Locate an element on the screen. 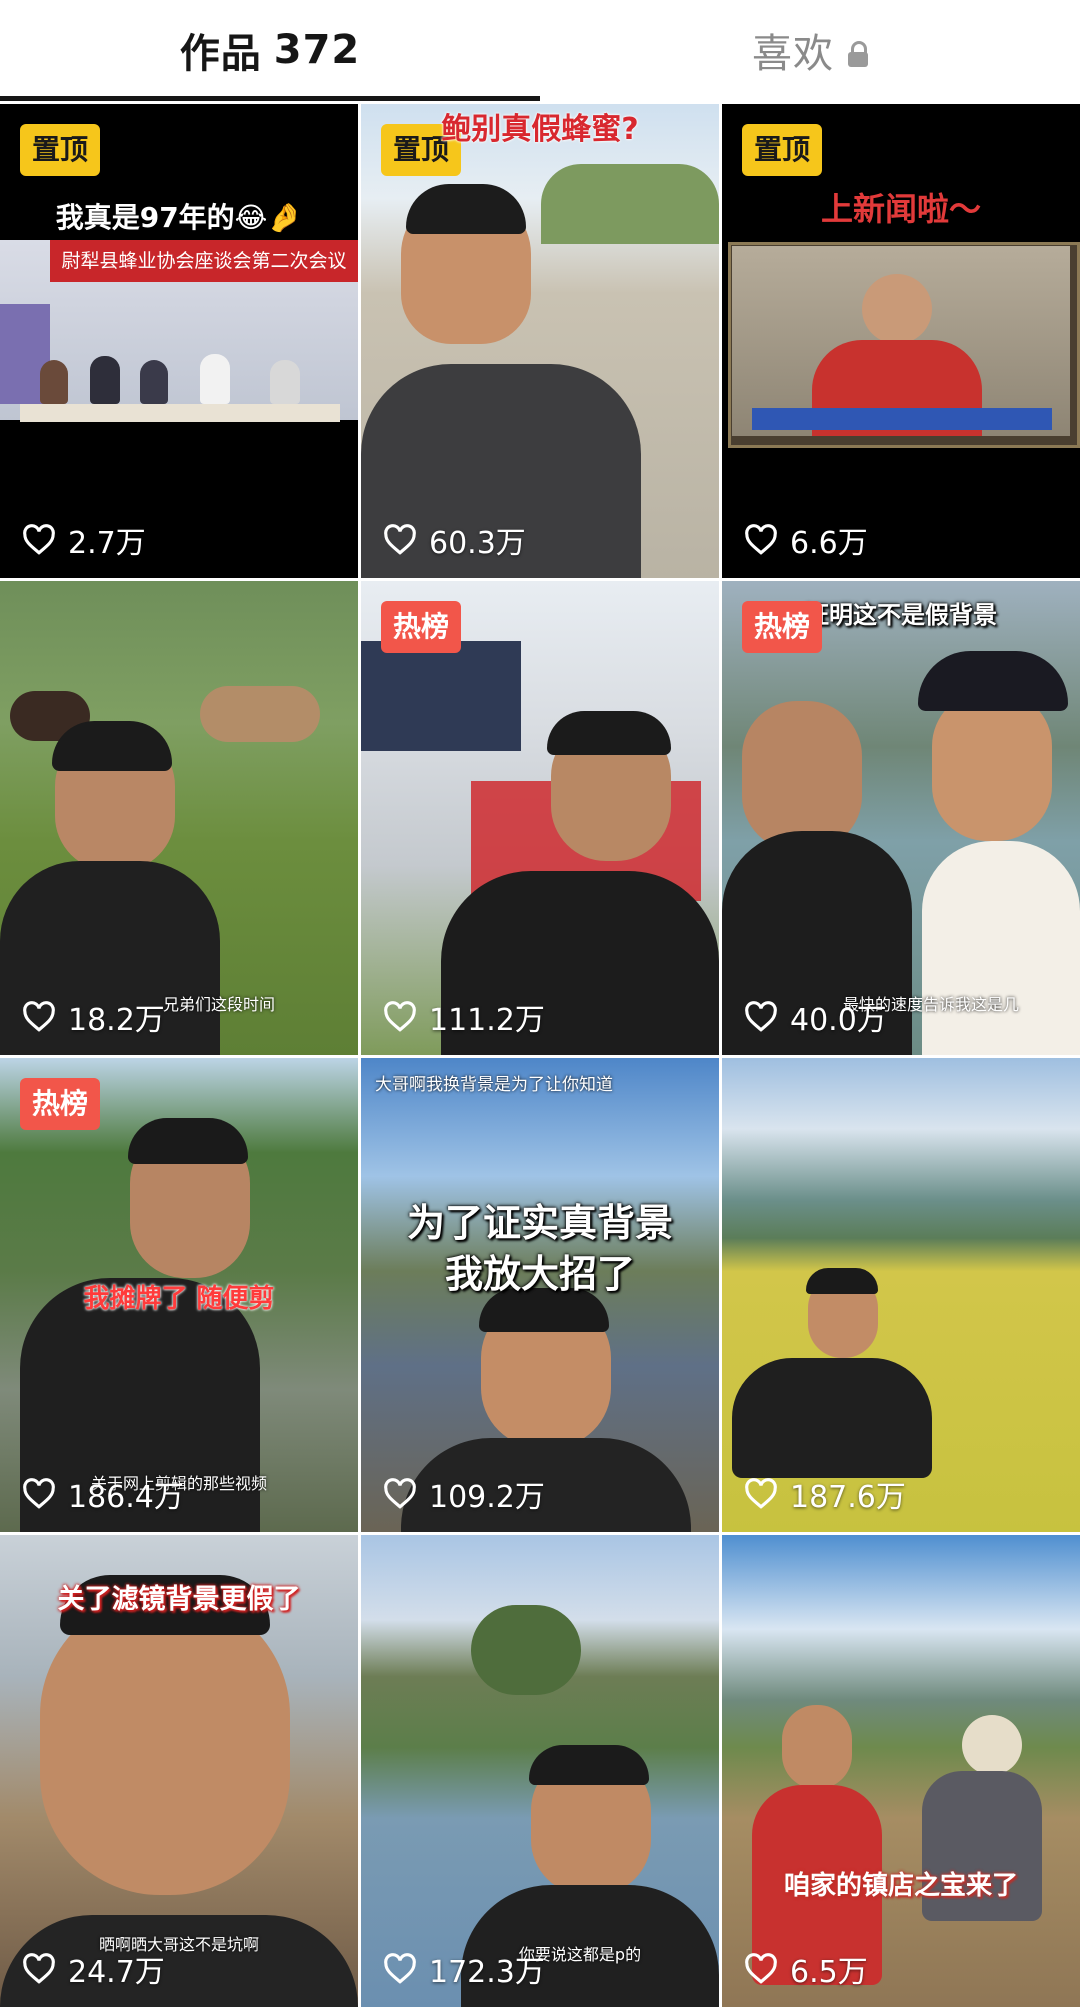 The height and width of the screenshot is (2007, 1080). video-tile: 热榜 我摊牌了 随便剪 关于网上剪辑的那些视频 186.4万 is located at coordinates (179, 1295).